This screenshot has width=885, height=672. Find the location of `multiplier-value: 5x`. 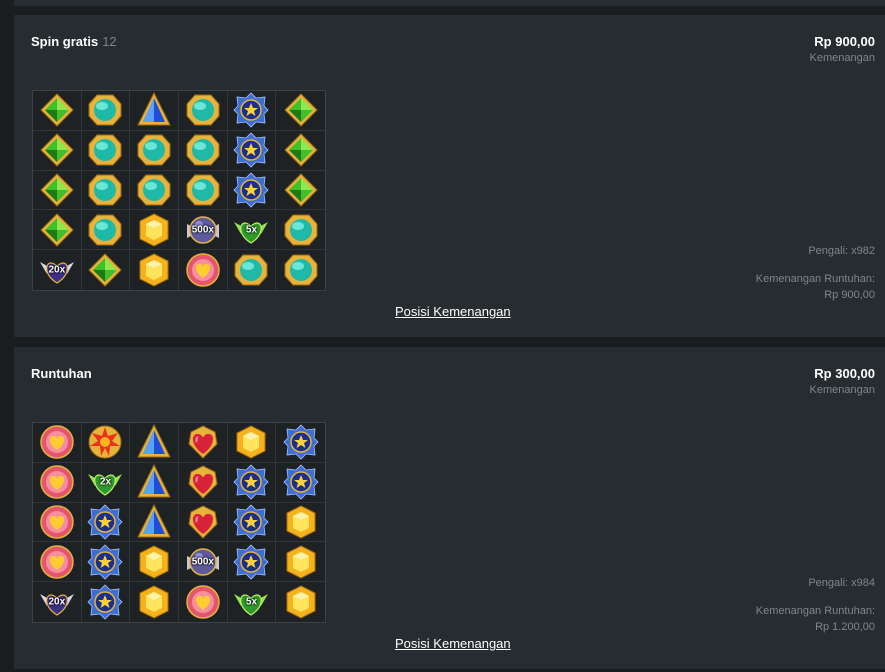

multiplier-value: 5x is located at coordinates (251, 230).